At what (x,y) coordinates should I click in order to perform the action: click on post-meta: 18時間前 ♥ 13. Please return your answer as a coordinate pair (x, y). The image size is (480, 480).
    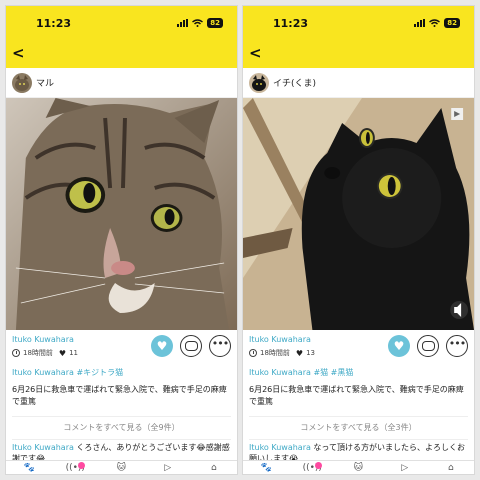
    Looking at the image, I should click on (282, 353).